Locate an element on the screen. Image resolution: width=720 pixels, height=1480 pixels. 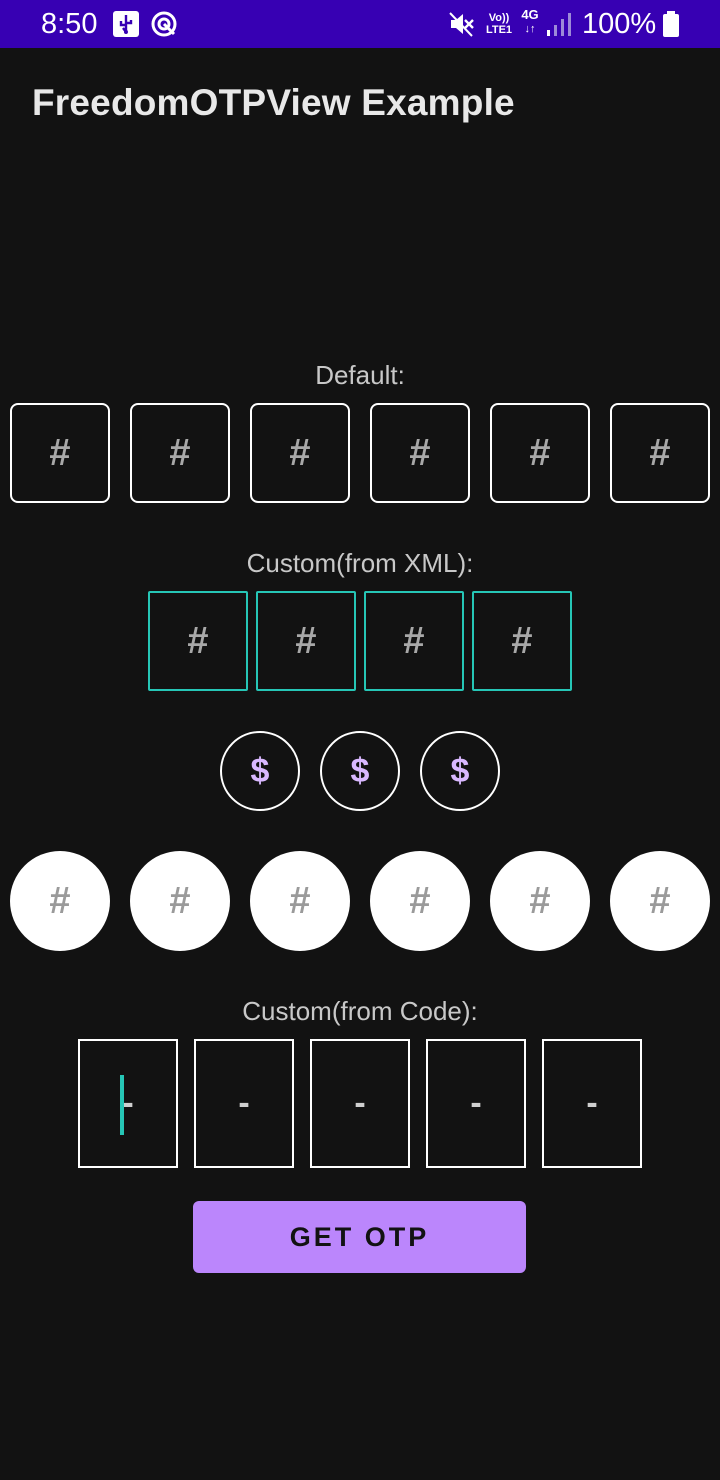
otp-circle-1: # is located at coordinates (60, 901).